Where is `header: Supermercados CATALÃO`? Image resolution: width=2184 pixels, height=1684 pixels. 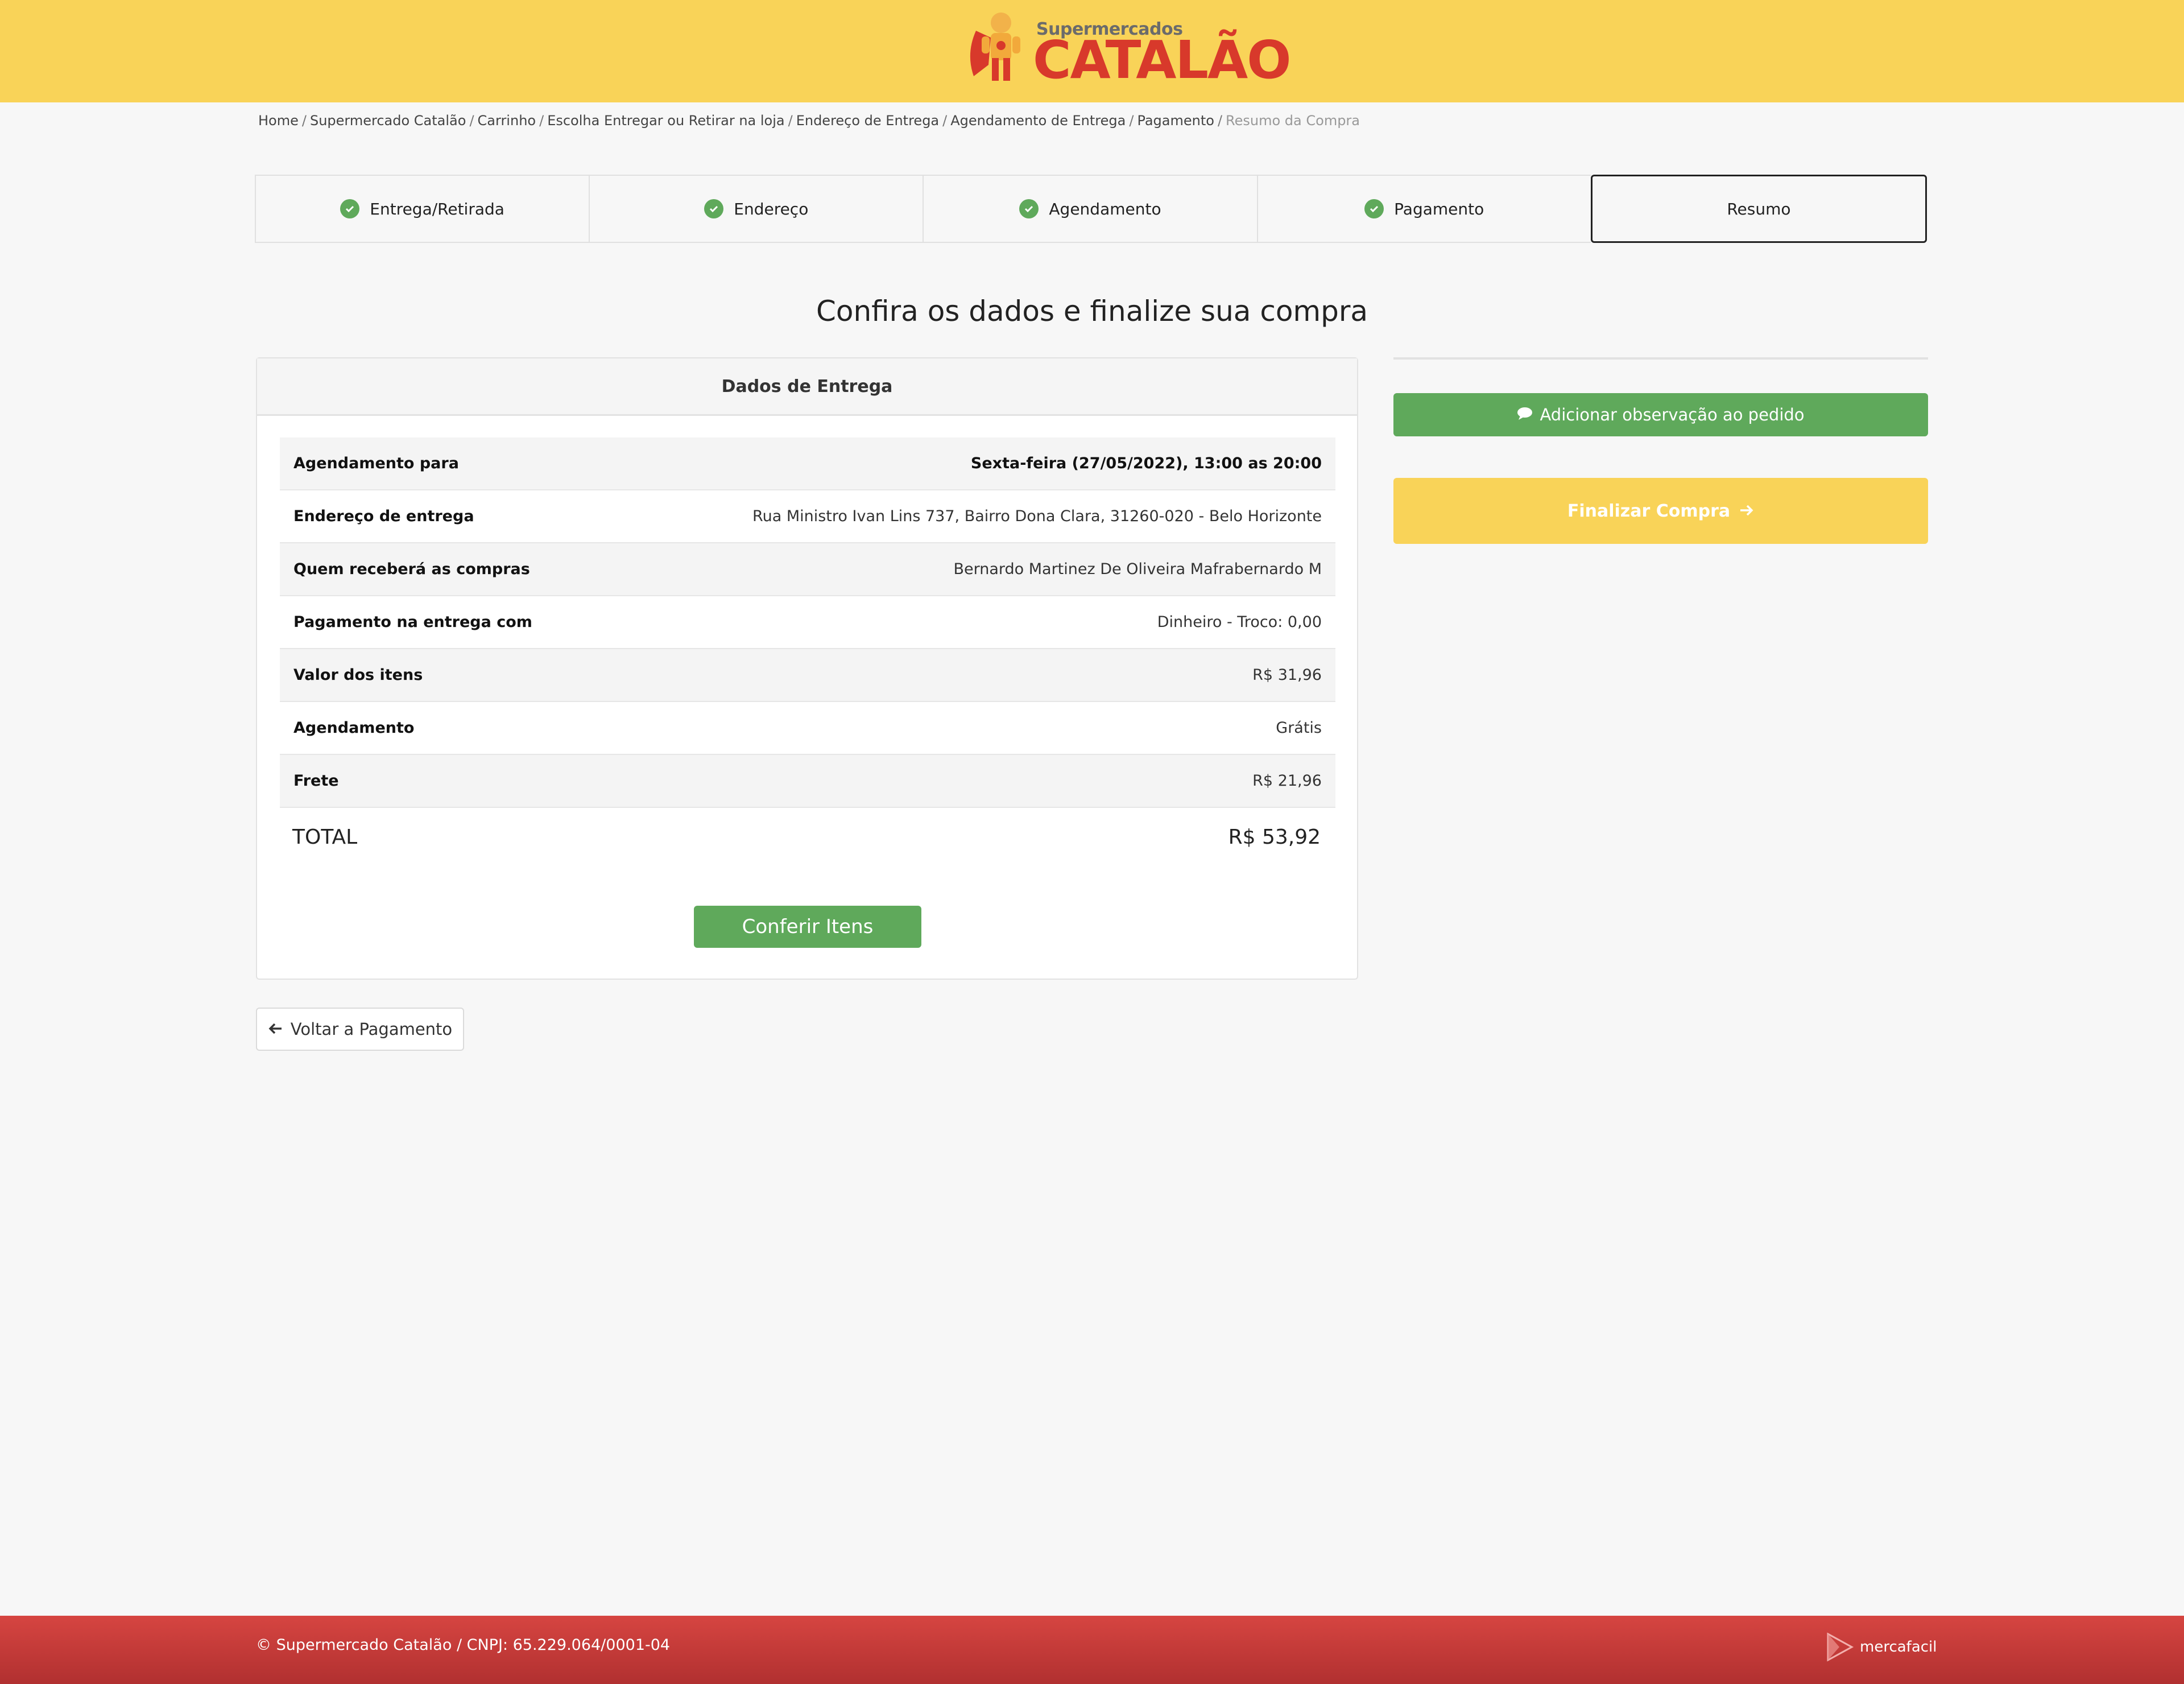 header: Supermercados CATALÃO is located at coordinates (1092, 51).